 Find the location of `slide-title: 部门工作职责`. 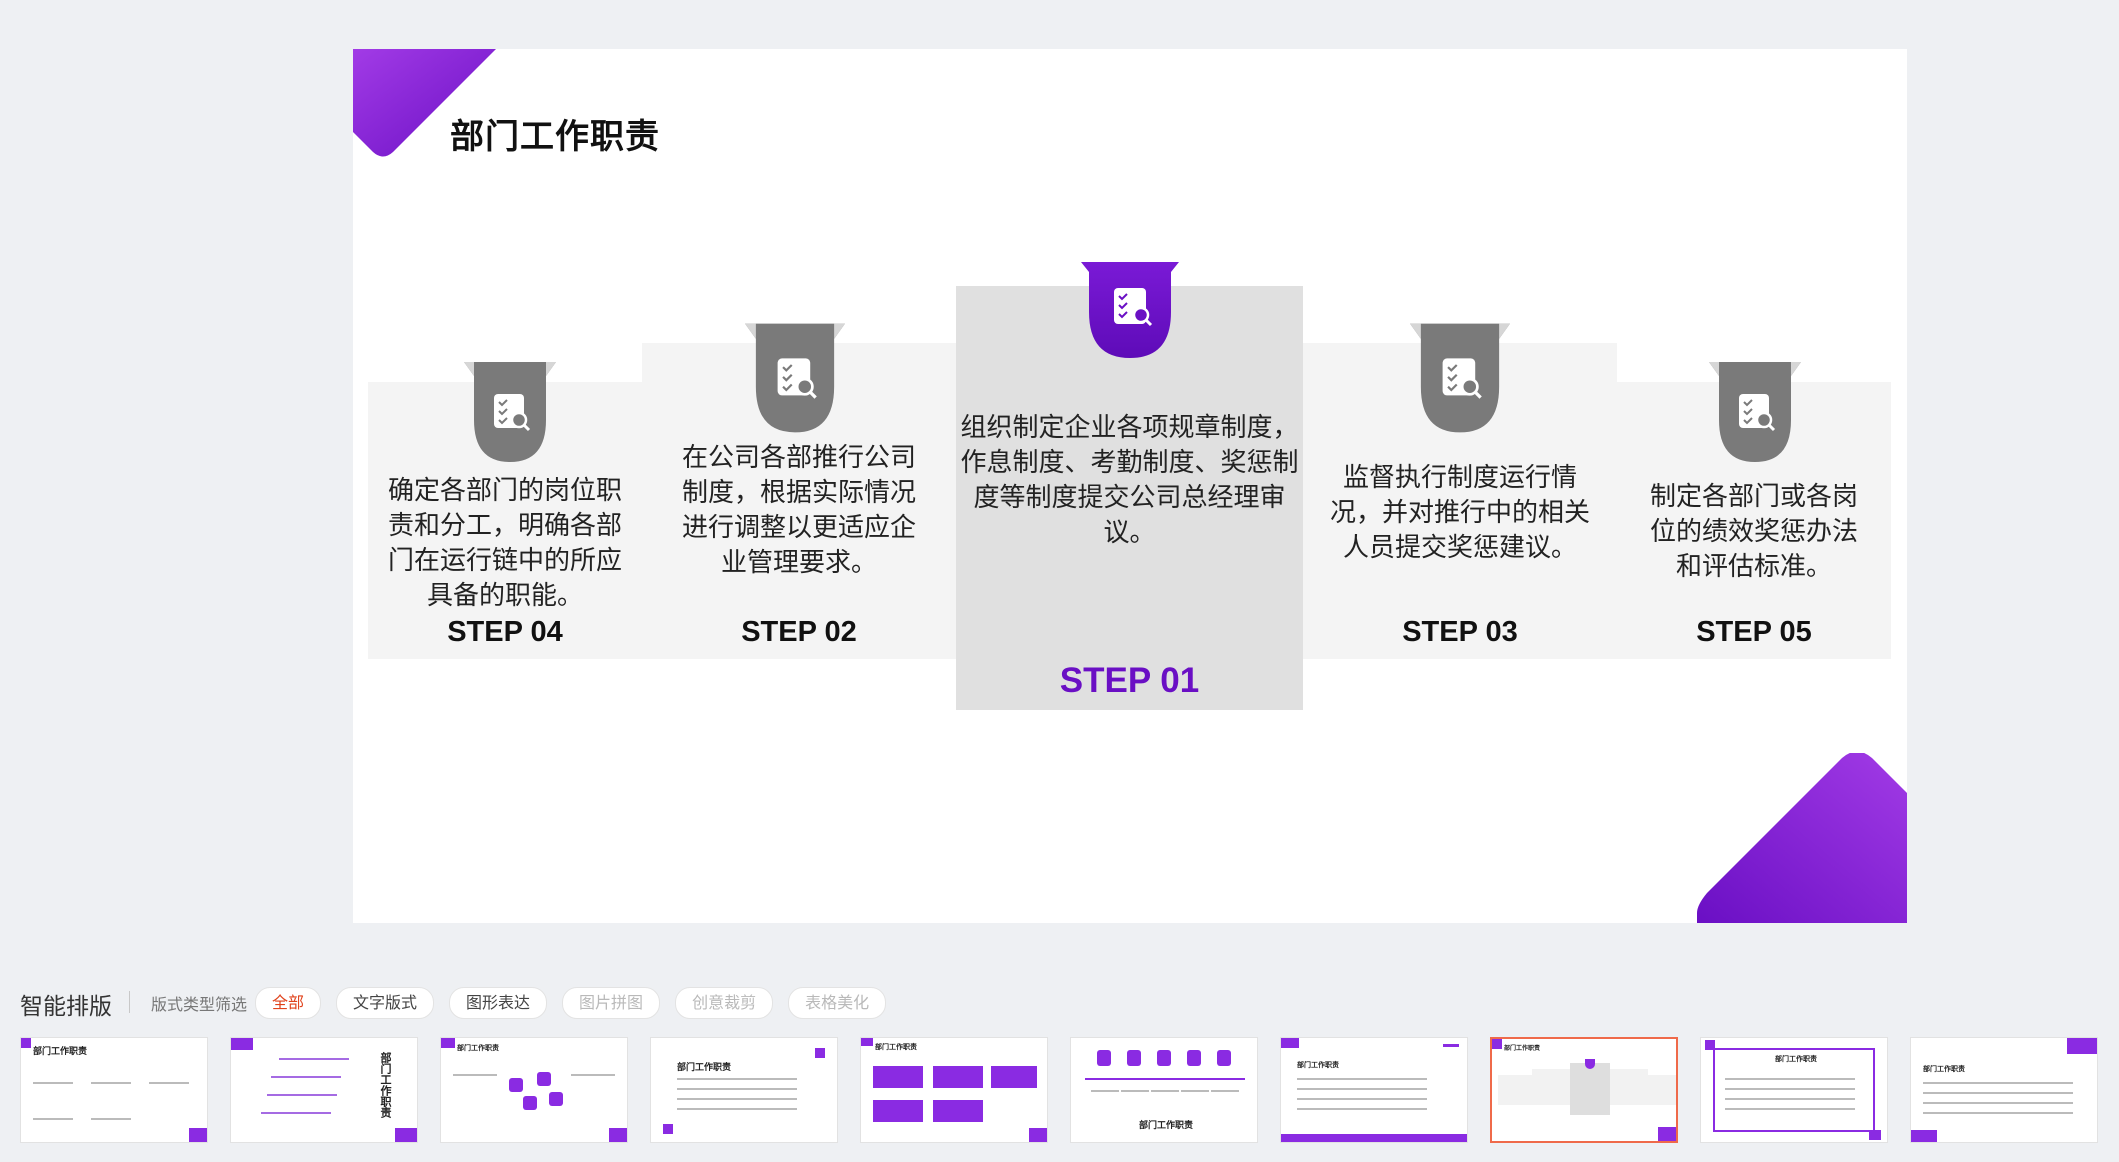

slide-title: 部门工作职责 is located at coordinates (555, 133).